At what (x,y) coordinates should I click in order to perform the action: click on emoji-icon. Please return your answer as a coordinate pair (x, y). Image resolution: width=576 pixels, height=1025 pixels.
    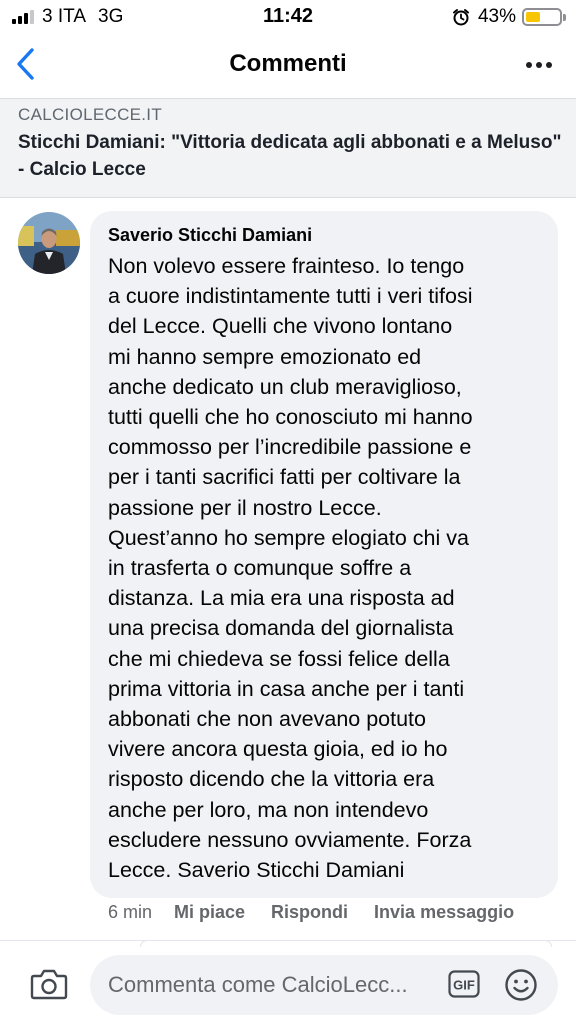
    Looking at the image, I should click on (521, 985).